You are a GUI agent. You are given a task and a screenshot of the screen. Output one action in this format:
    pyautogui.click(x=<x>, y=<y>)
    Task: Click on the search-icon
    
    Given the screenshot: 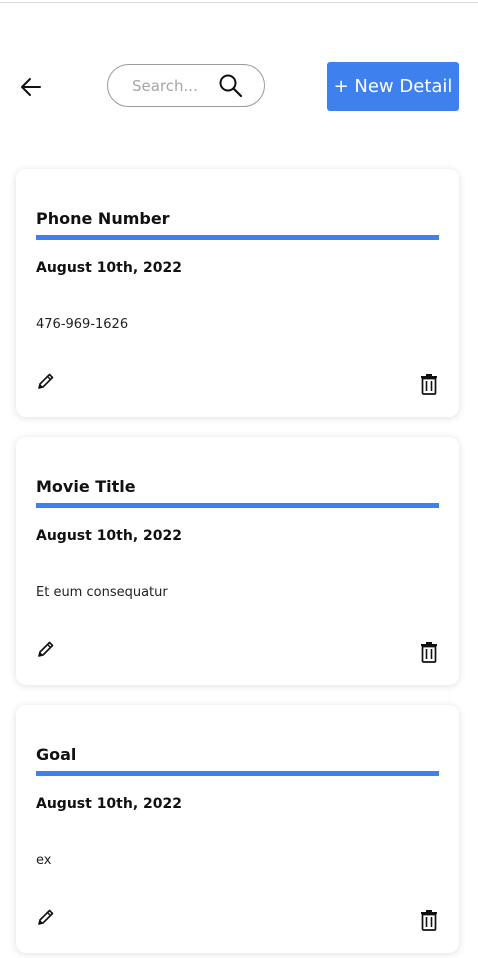 What is the action you would take?
    pyautogui.click(x=231, y=86)
    